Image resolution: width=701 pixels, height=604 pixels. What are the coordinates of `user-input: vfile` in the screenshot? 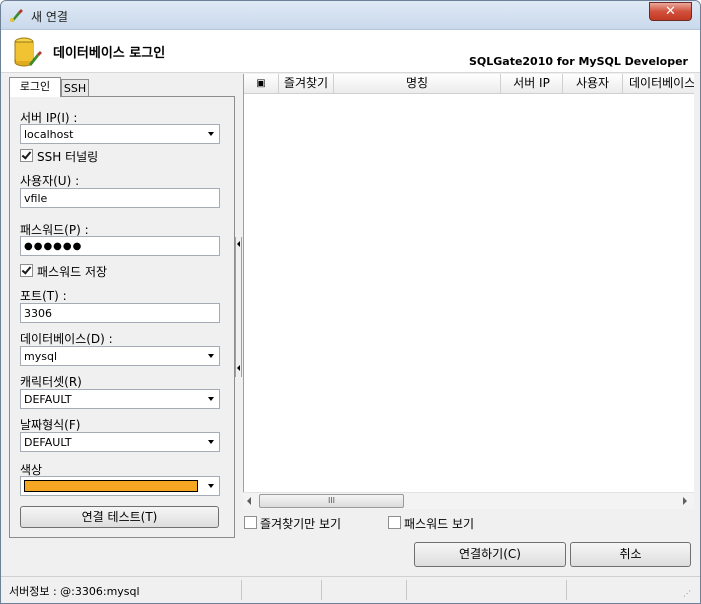 It's located at (120, 198).